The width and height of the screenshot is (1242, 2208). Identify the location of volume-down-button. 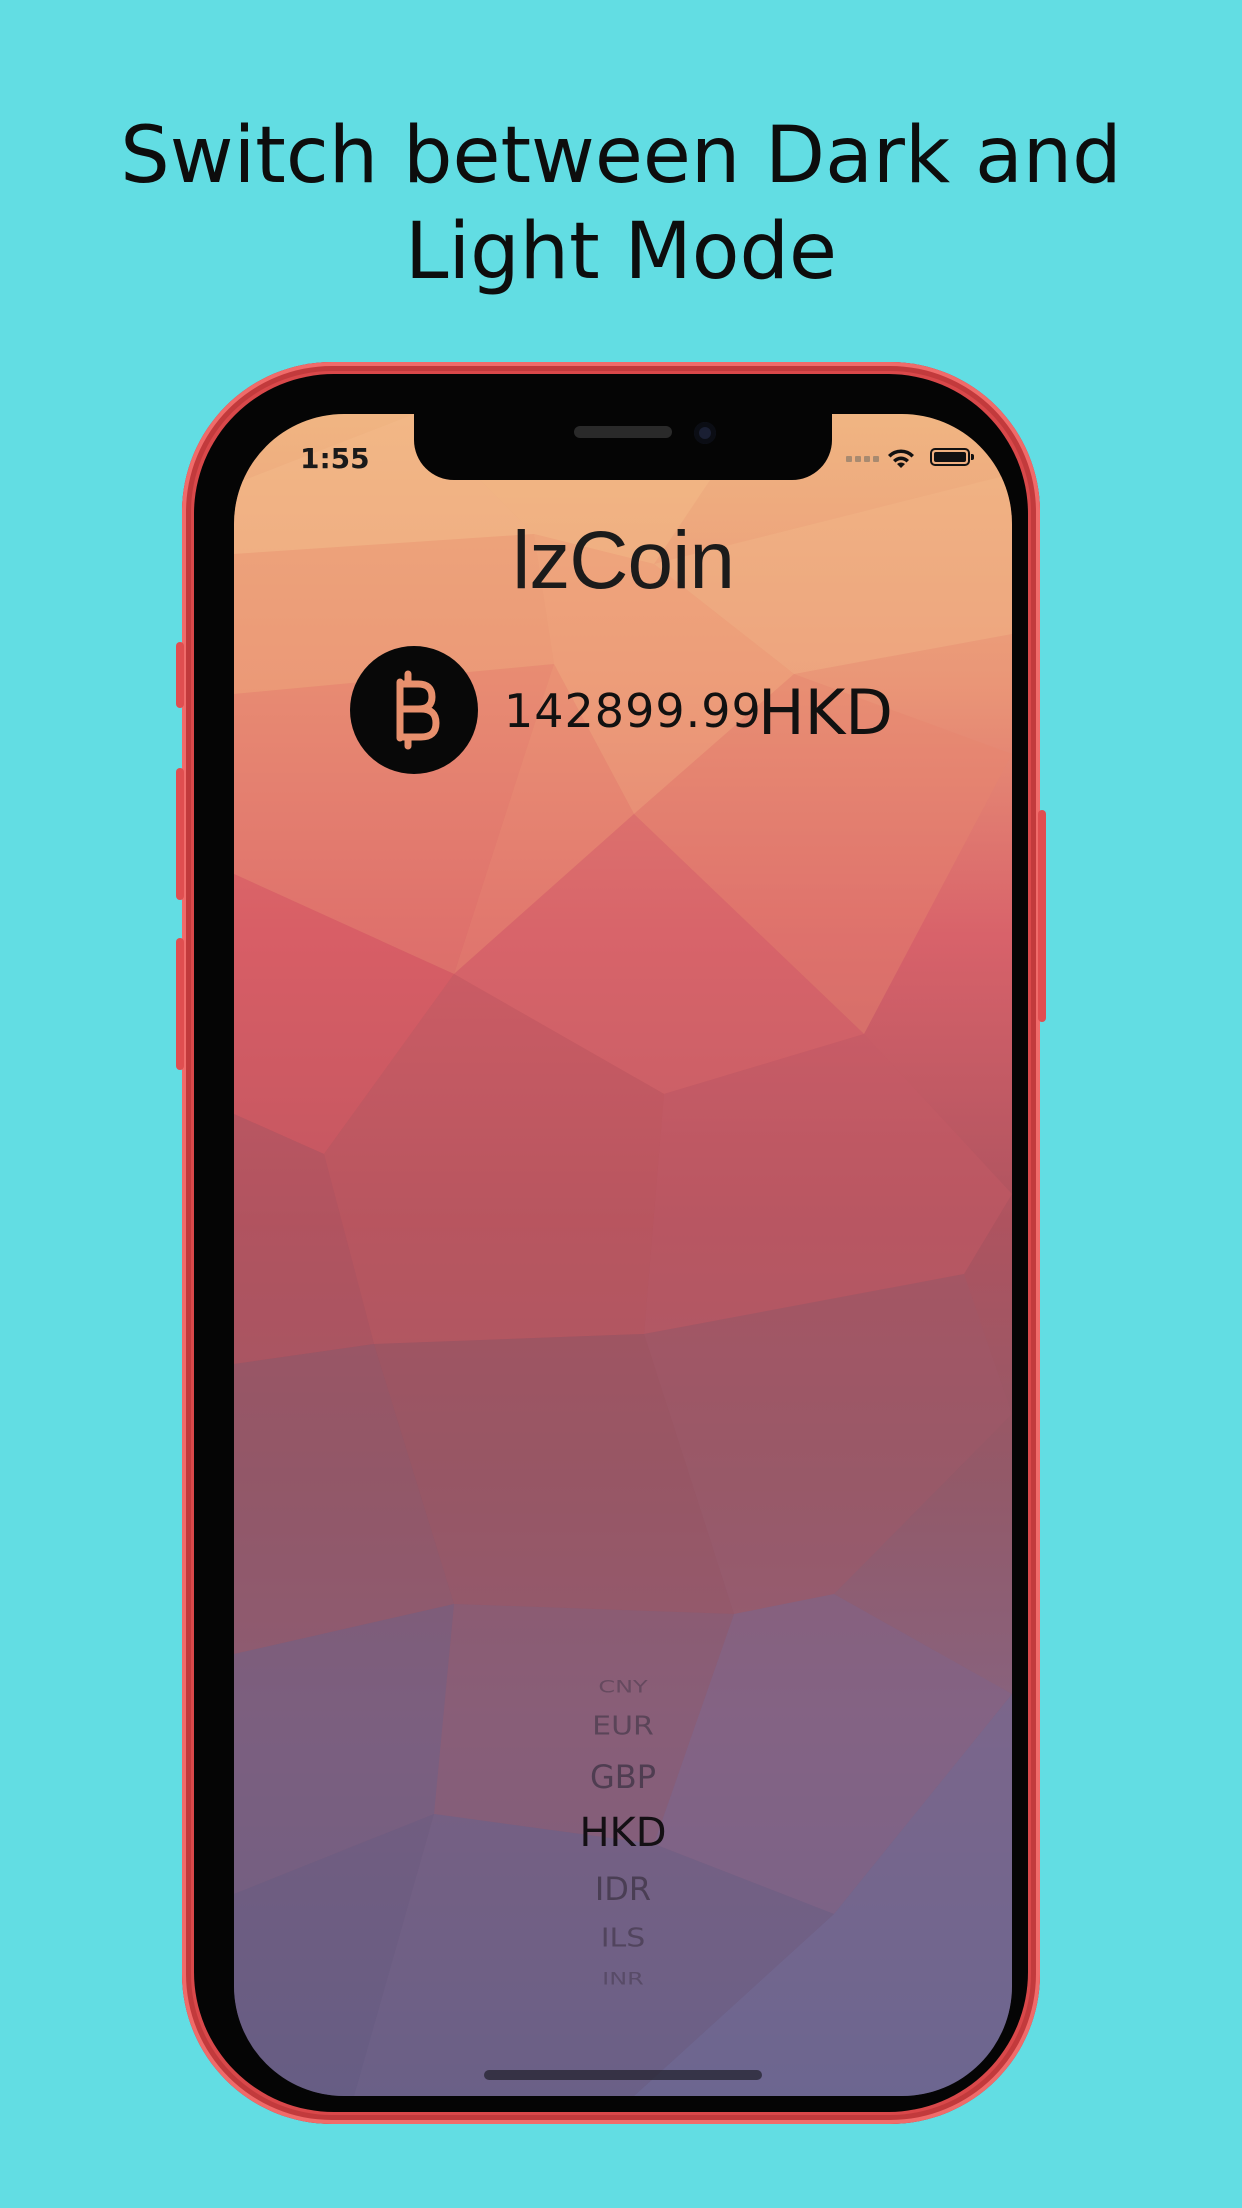
(180, 1004).